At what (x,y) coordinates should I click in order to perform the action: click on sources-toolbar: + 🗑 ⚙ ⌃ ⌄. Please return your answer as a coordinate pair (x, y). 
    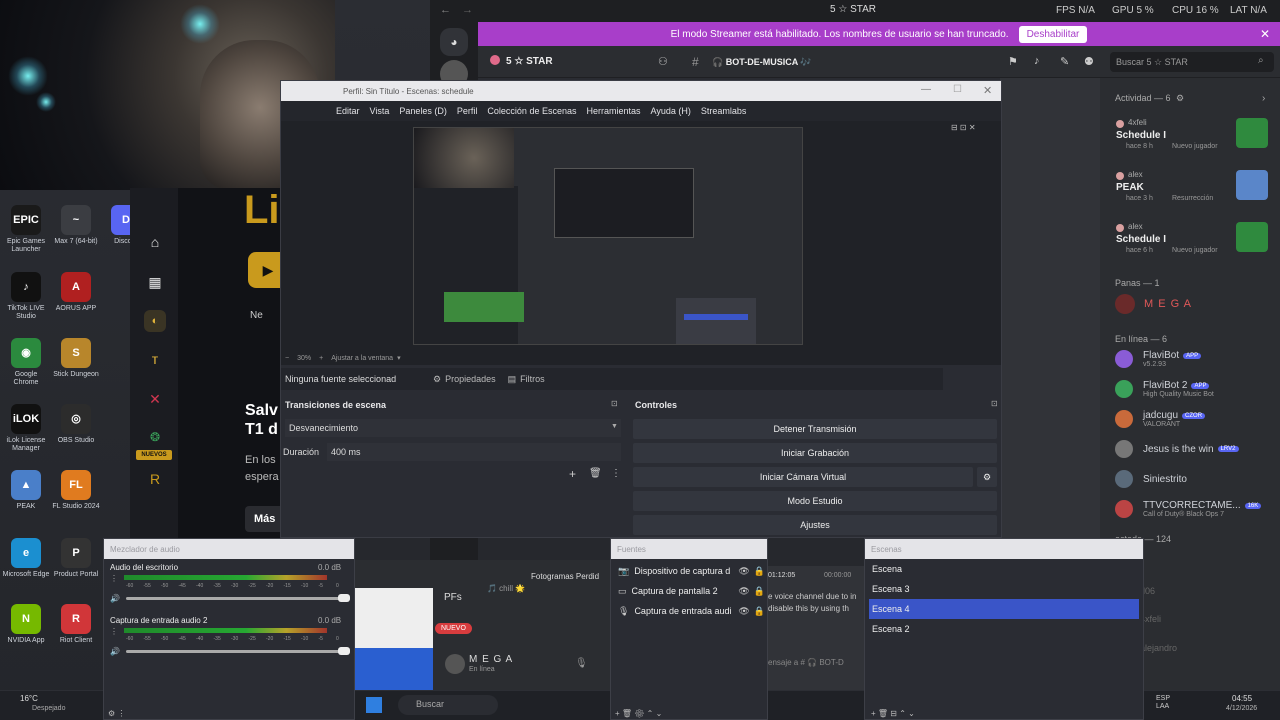
    Looking at the image, I should click on (638, 713).